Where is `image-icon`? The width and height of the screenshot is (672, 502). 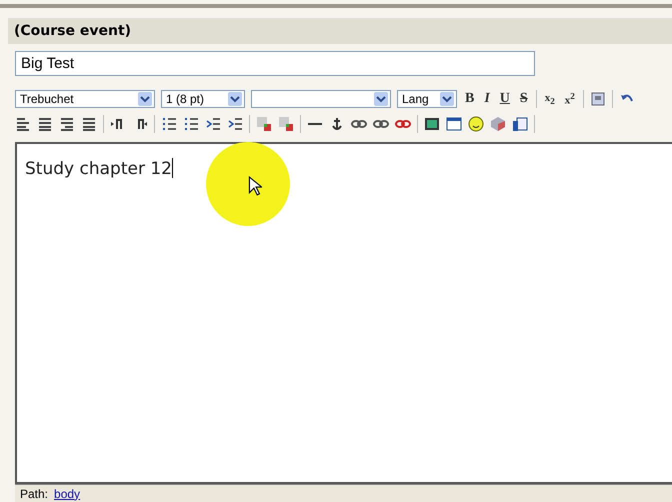
image-icon is located at coordinates (432, 124).